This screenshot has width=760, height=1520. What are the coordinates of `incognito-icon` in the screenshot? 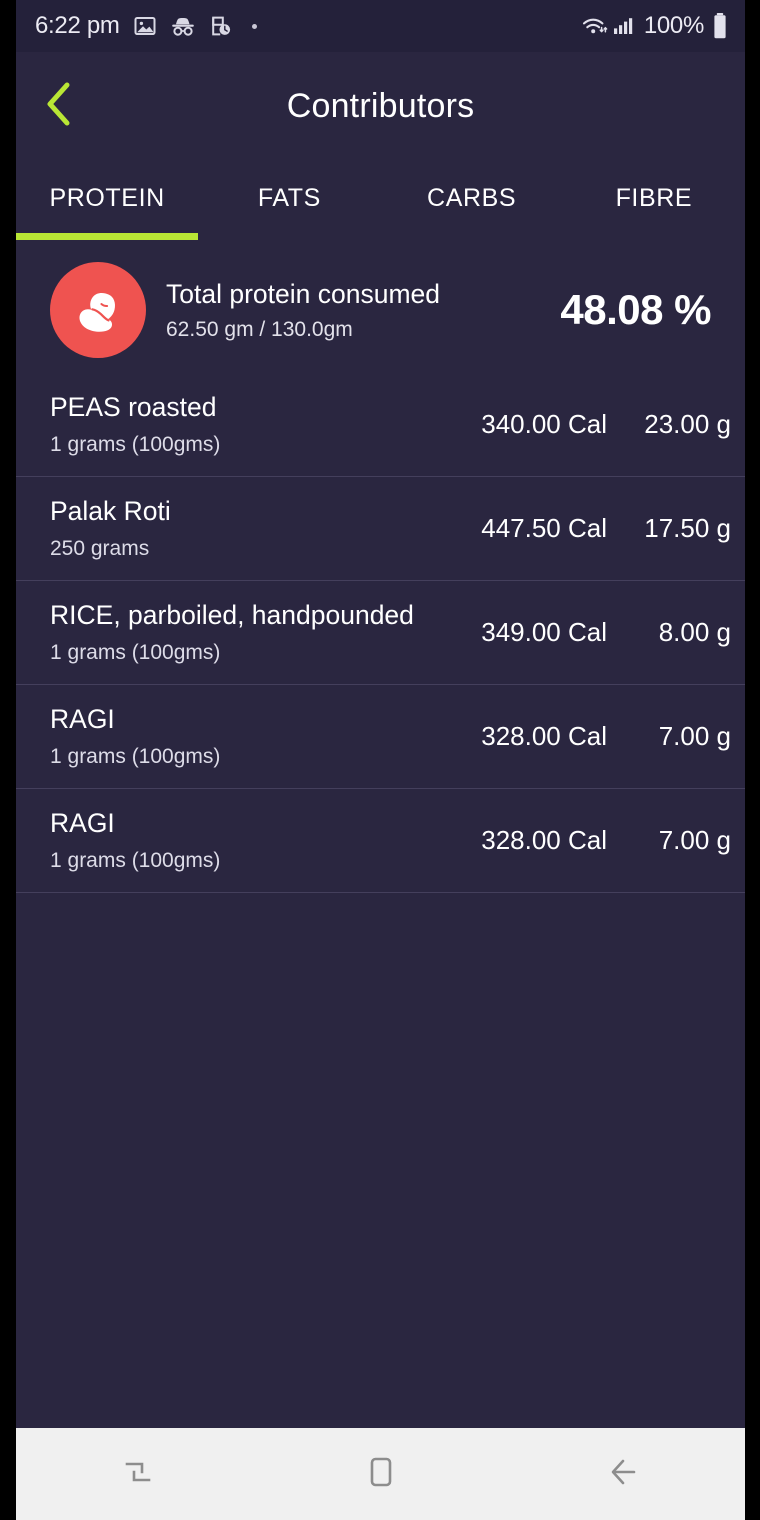 It's located at (183, 26).